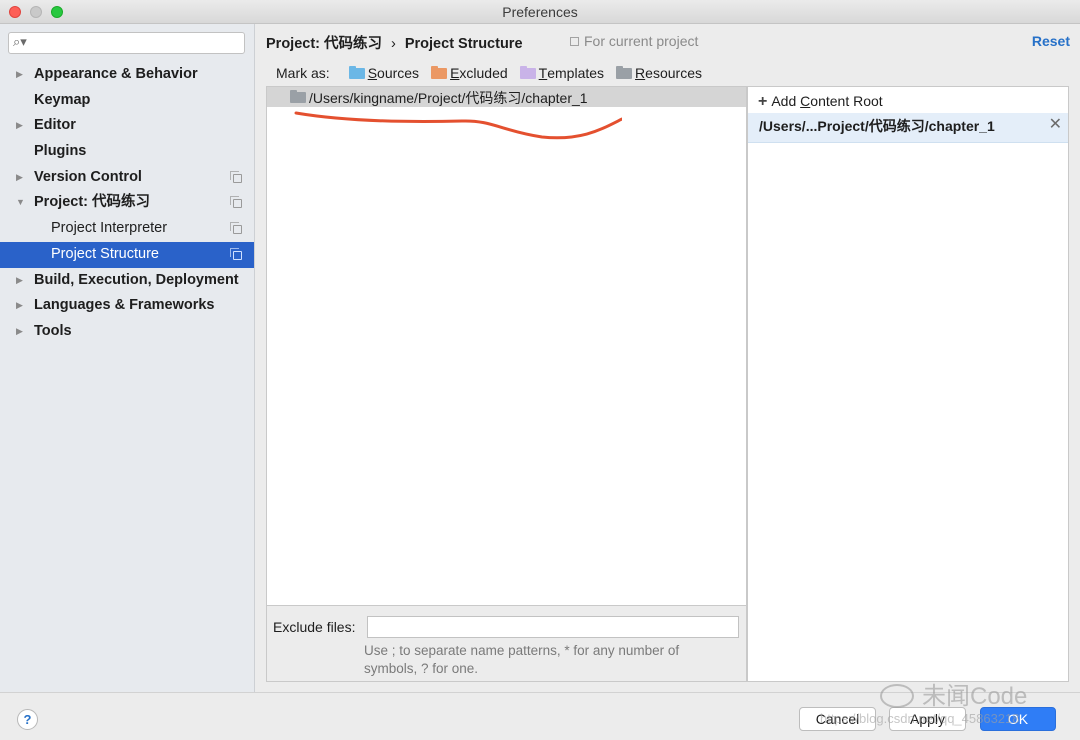 The width and height of the screenshot is (1080, 740). I want to click on mark-as-resources-button: Resources, so click(659, 73).